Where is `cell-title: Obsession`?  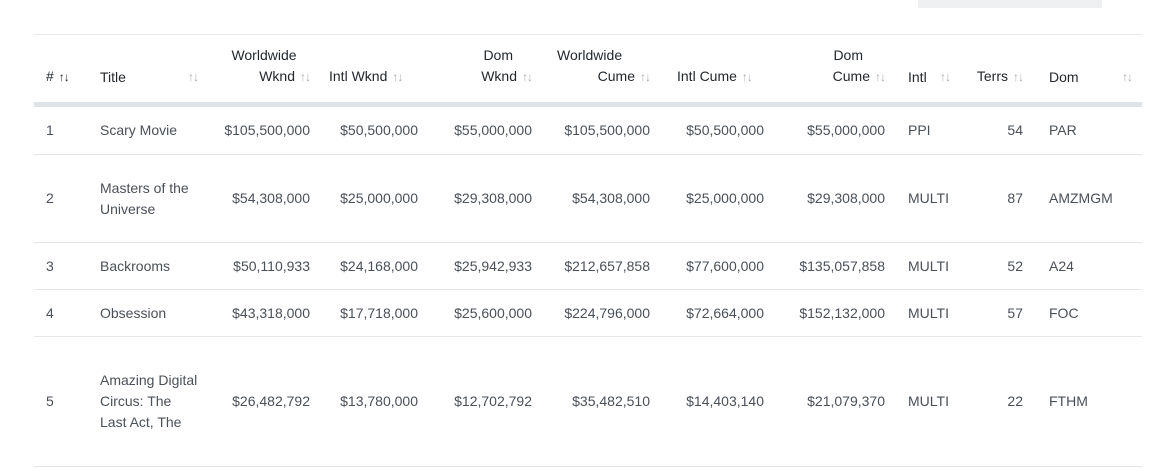 cell-title: Obsession is located at coordinates (148, 313).